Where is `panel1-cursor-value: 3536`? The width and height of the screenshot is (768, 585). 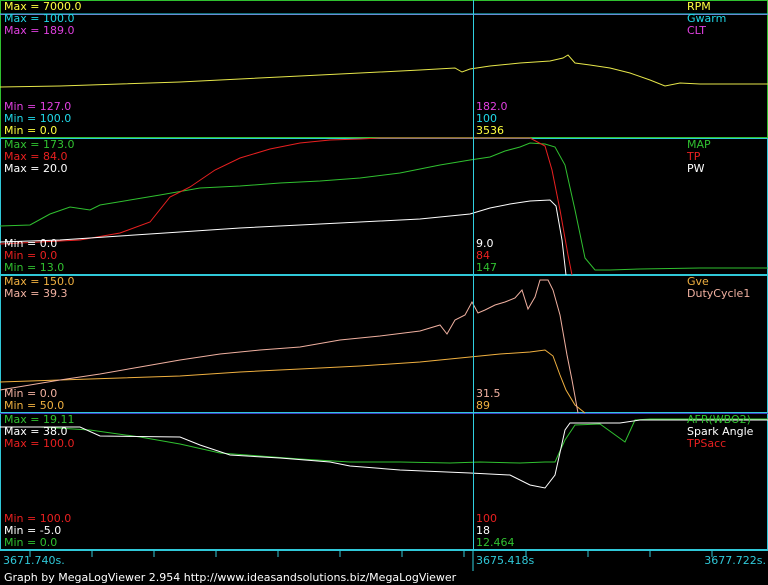
panel1-cursor-value: 3536 is located at coordinates (490, 130).